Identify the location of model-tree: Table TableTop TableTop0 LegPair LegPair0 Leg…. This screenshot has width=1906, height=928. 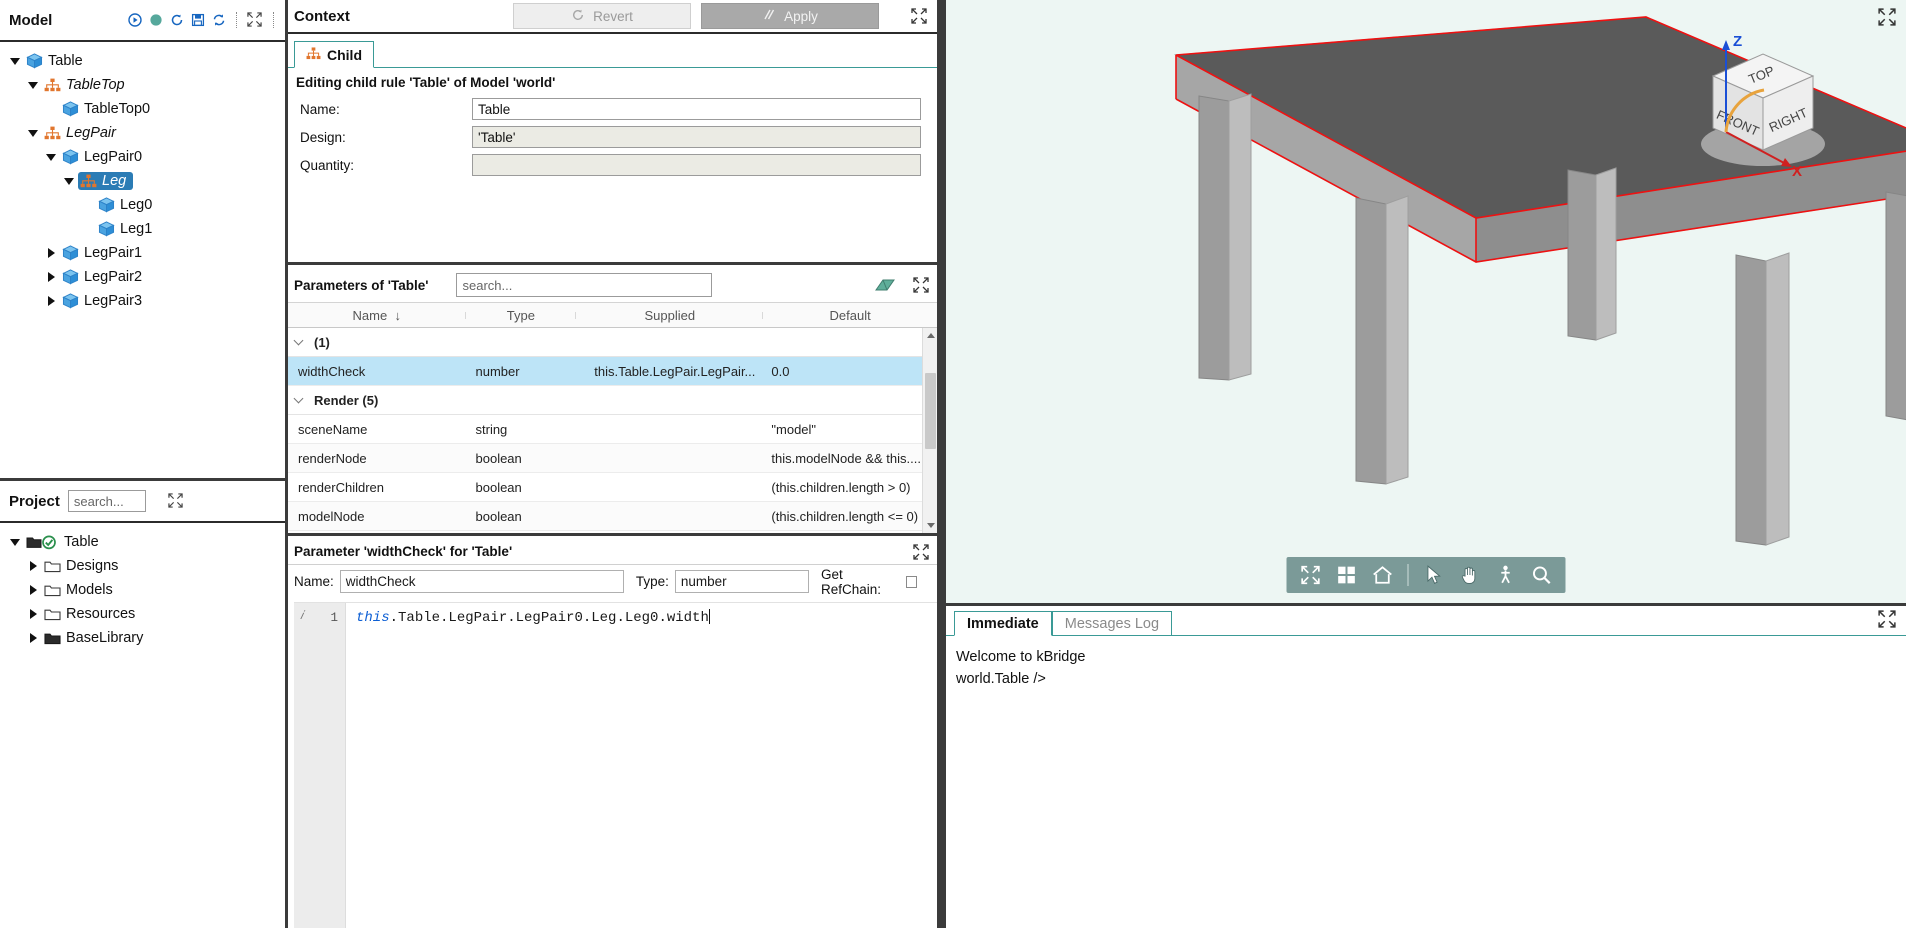
(142, 260).